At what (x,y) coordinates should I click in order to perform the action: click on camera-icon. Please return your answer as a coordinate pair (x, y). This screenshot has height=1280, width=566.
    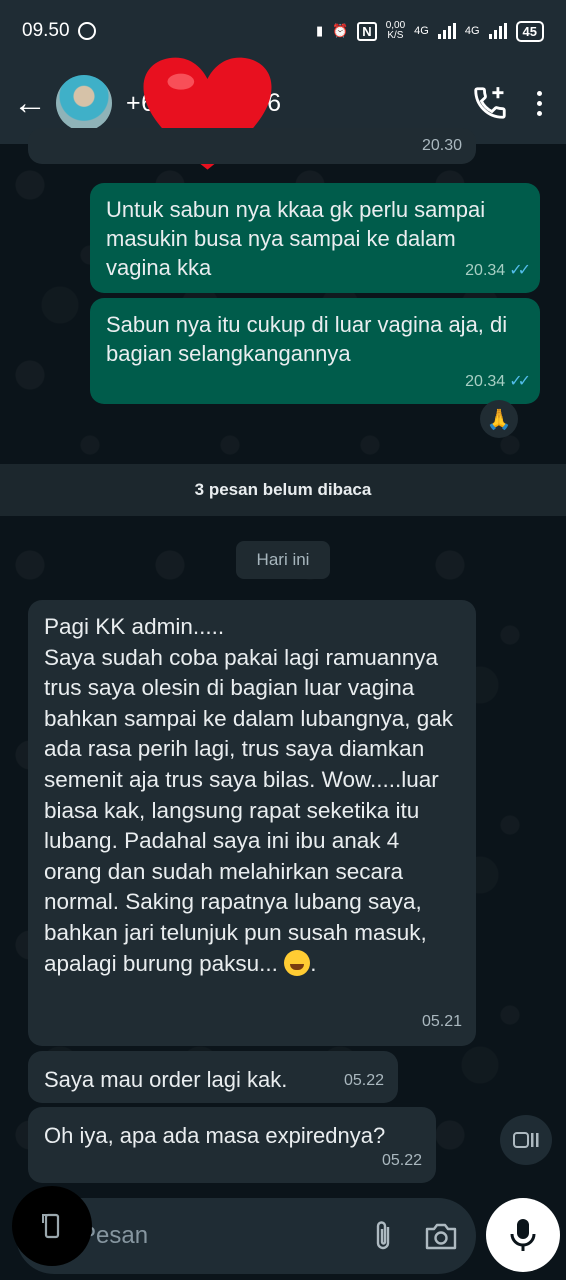
    Looking at the image, I should click on (441, 1236).